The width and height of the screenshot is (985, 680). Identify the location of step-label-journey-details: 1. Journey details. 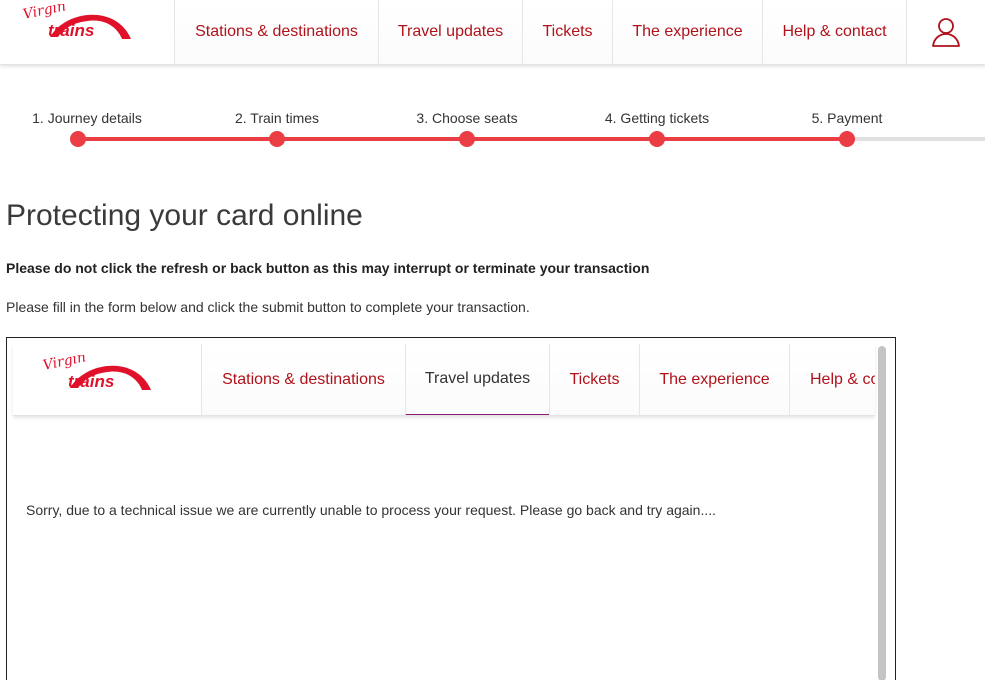
(87, 118).